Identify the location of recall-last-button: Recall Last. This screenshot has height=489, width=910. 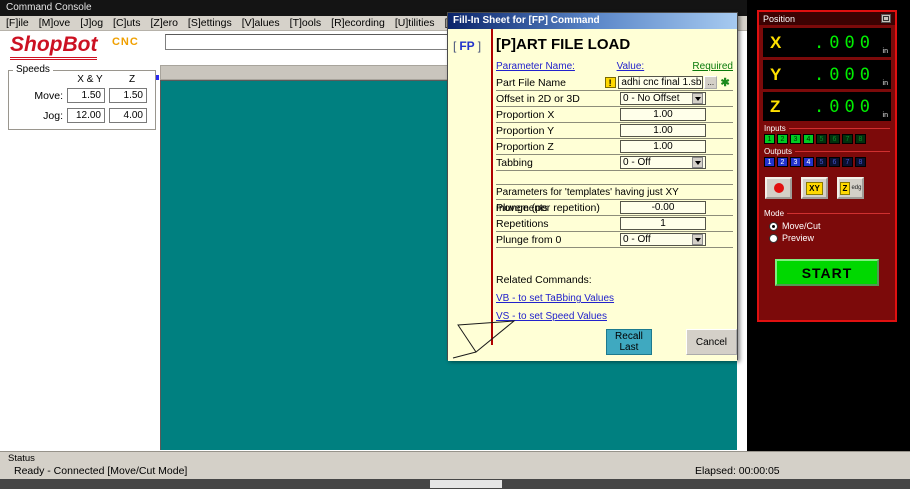
(629, 342).